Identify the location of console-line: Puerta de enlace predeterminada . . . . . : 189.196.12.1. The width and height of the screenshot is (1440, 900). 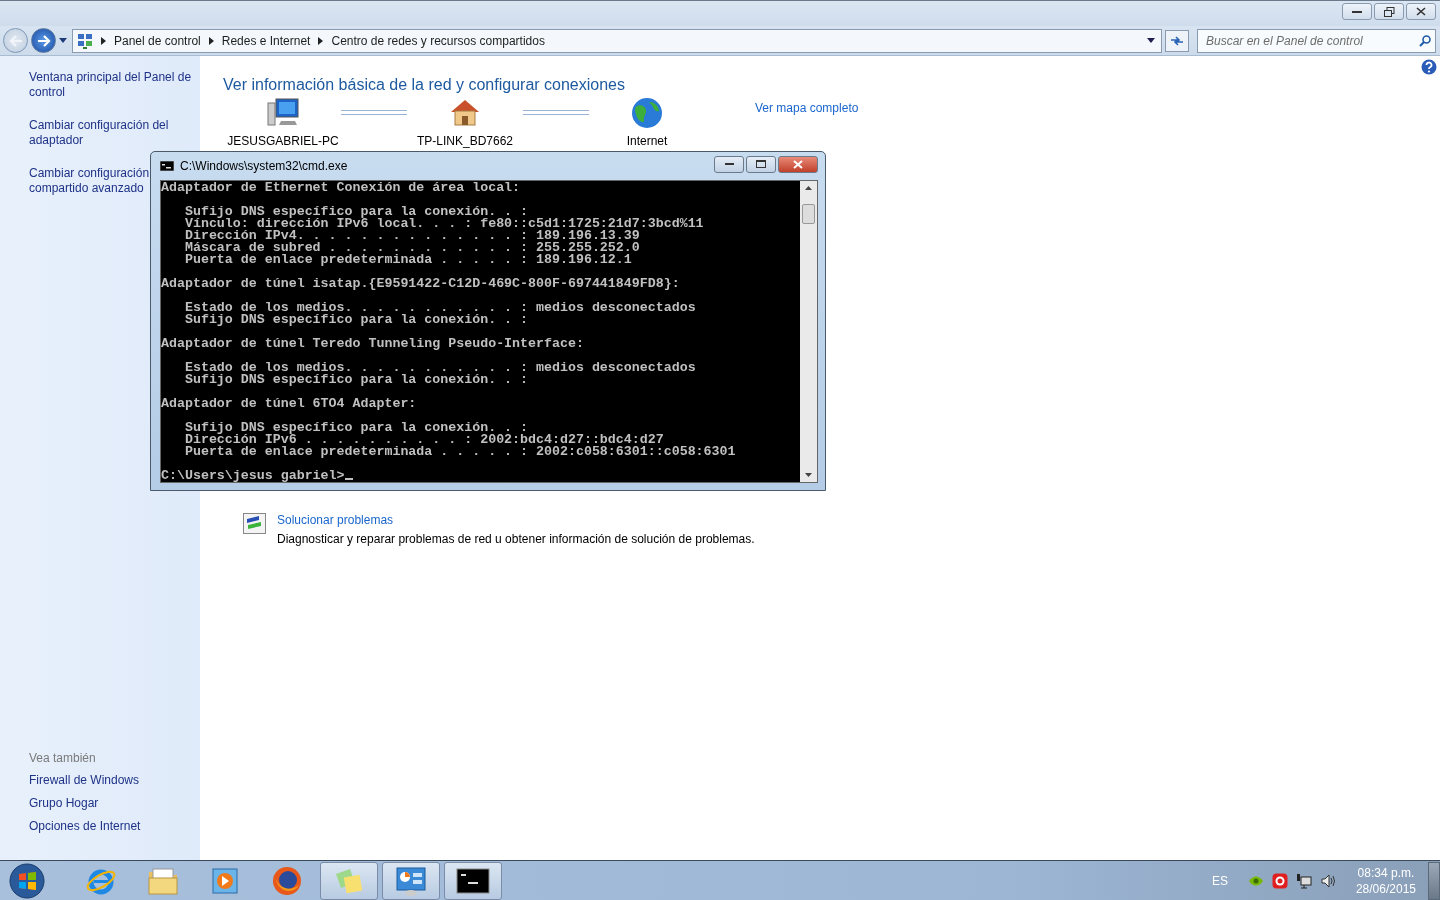
(408, 260).